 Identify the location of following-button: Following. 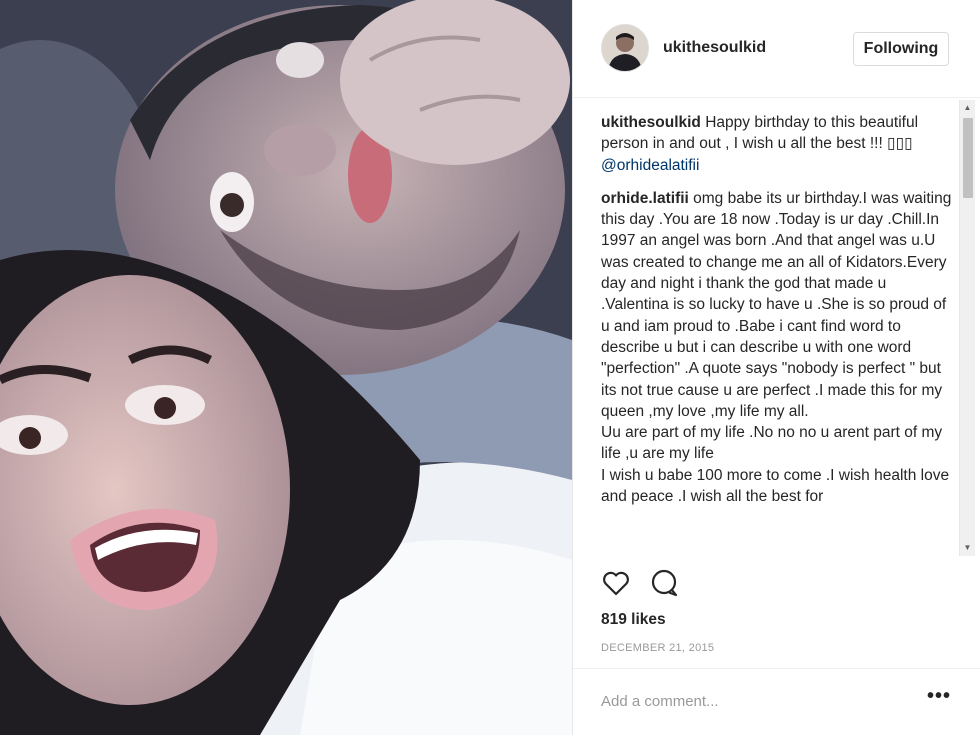
(901, 49).